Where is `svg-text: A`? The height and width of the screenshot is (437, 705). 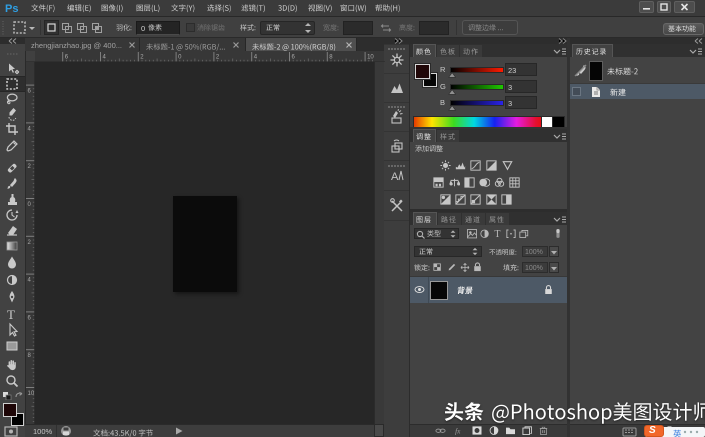 svg-text: A is located at coordinates (395, 177).